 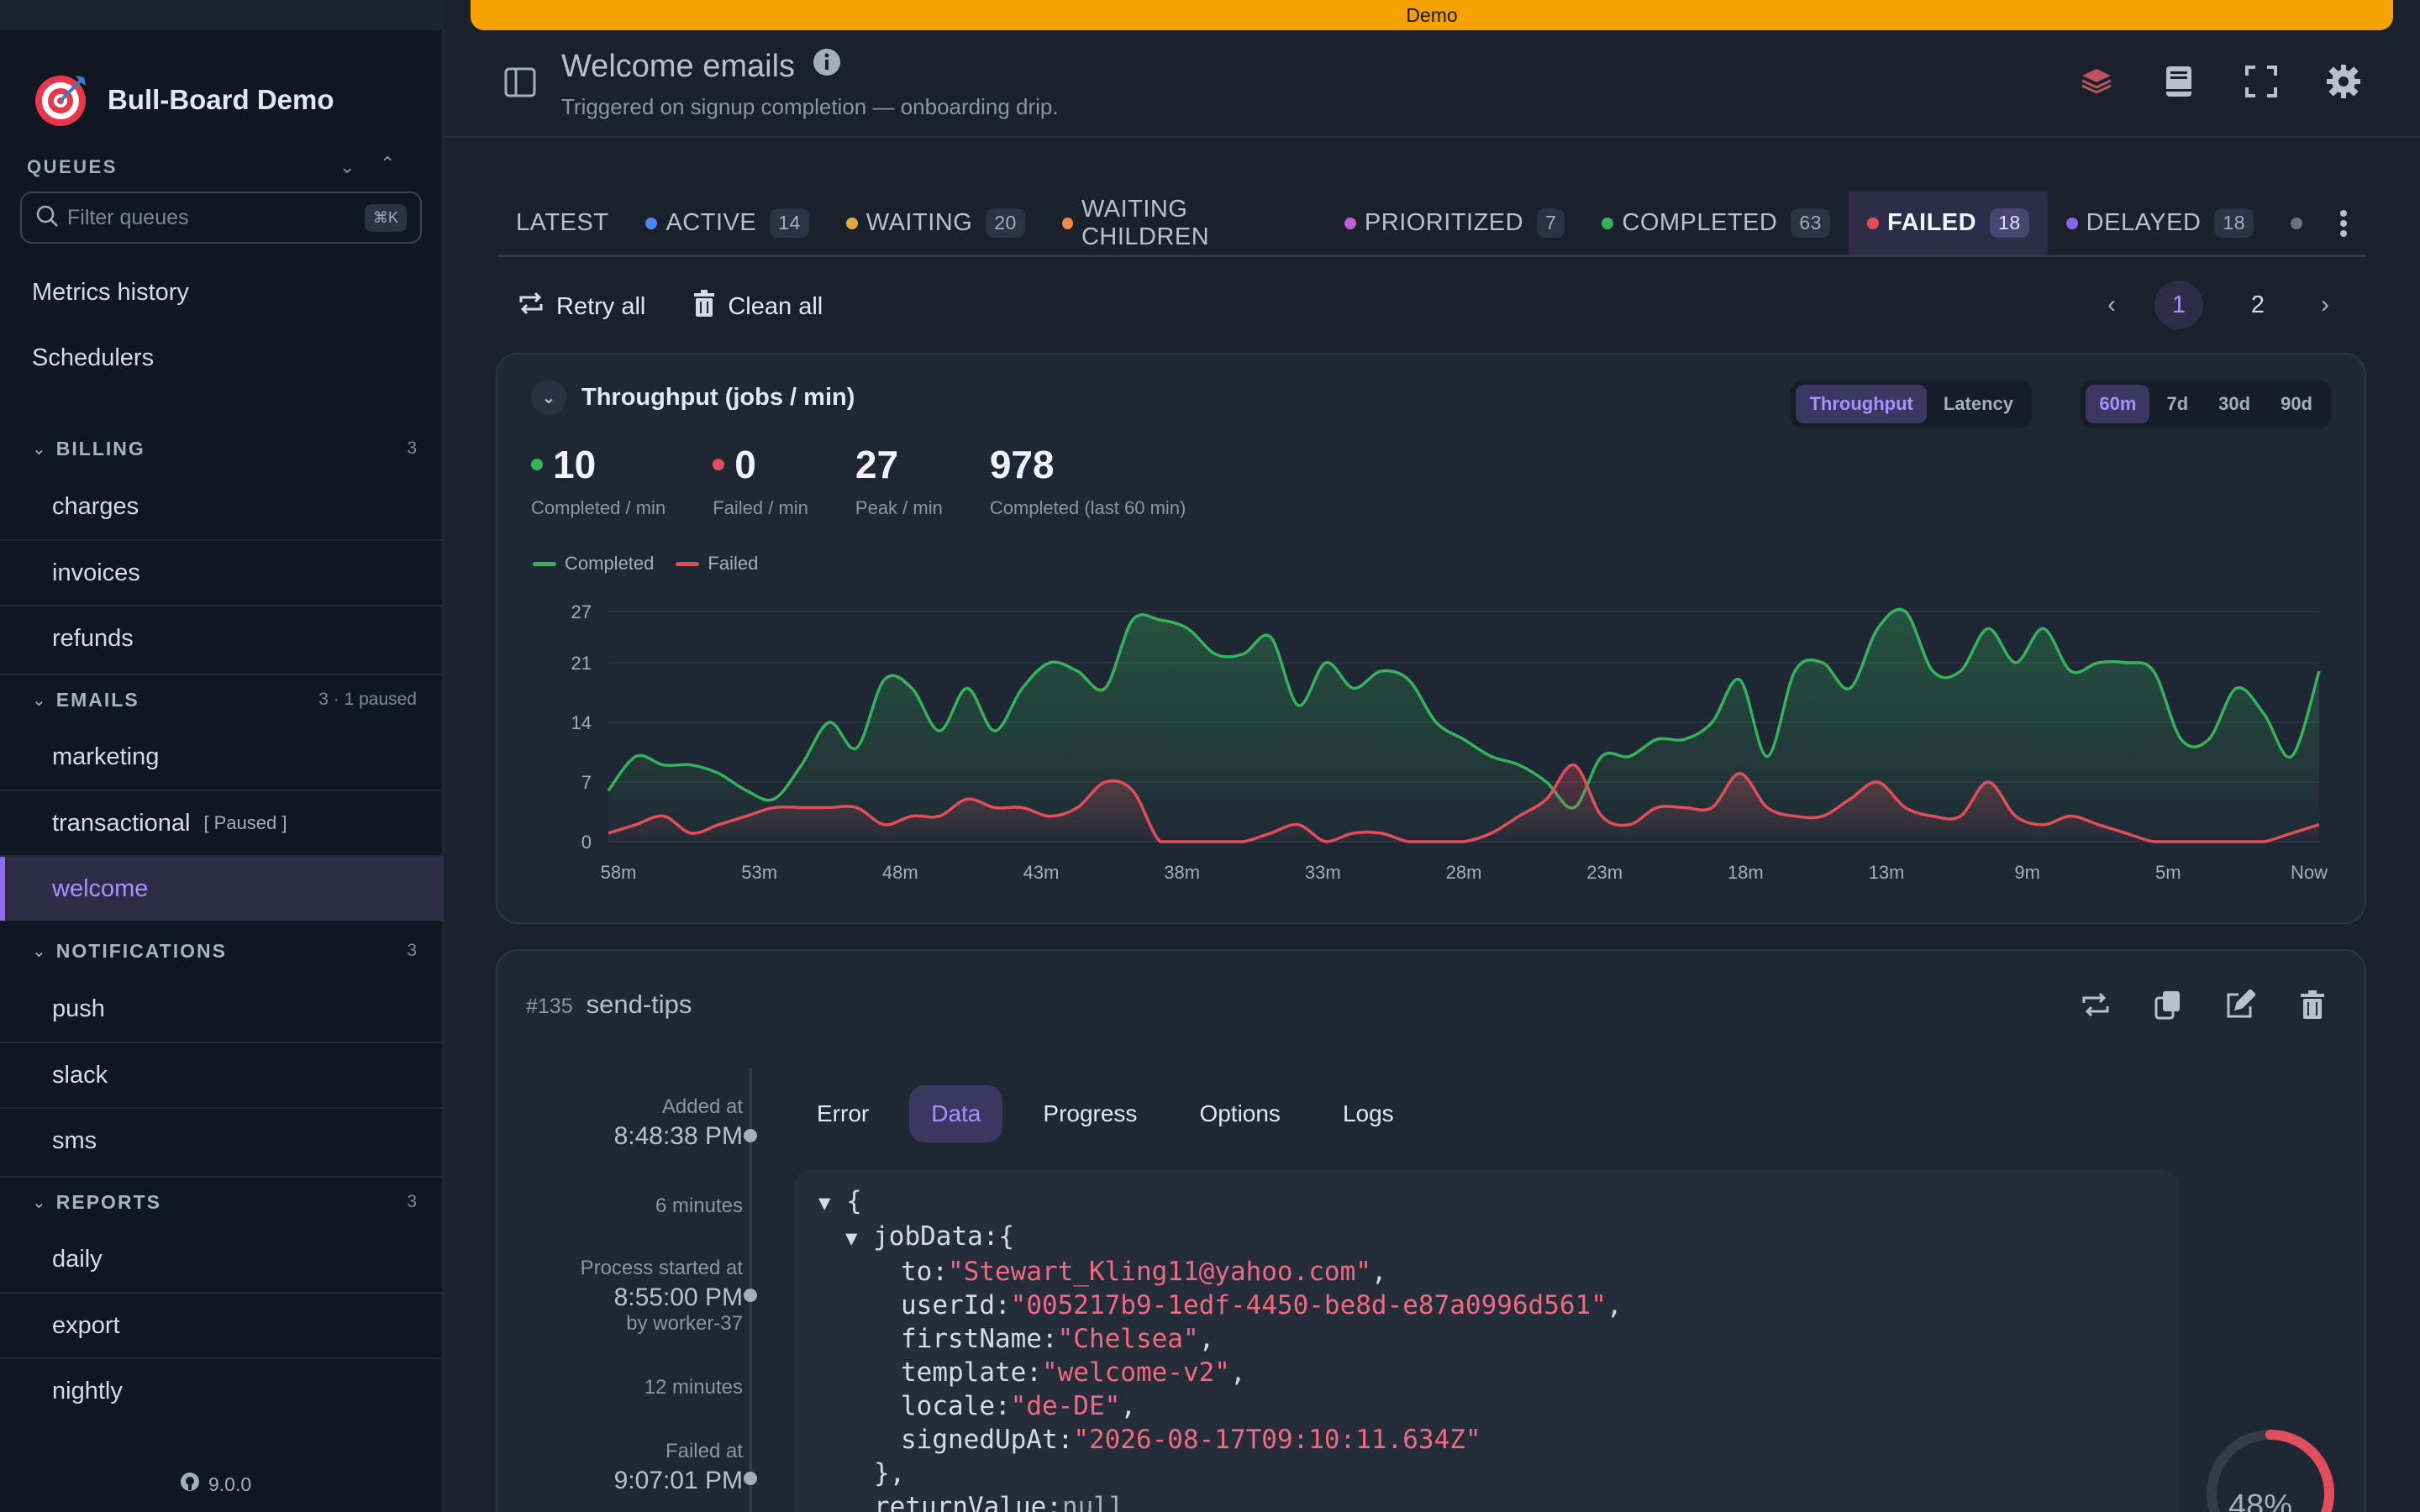 I want to click on clean-all-button: Clean all, so click(x=757, y=306).